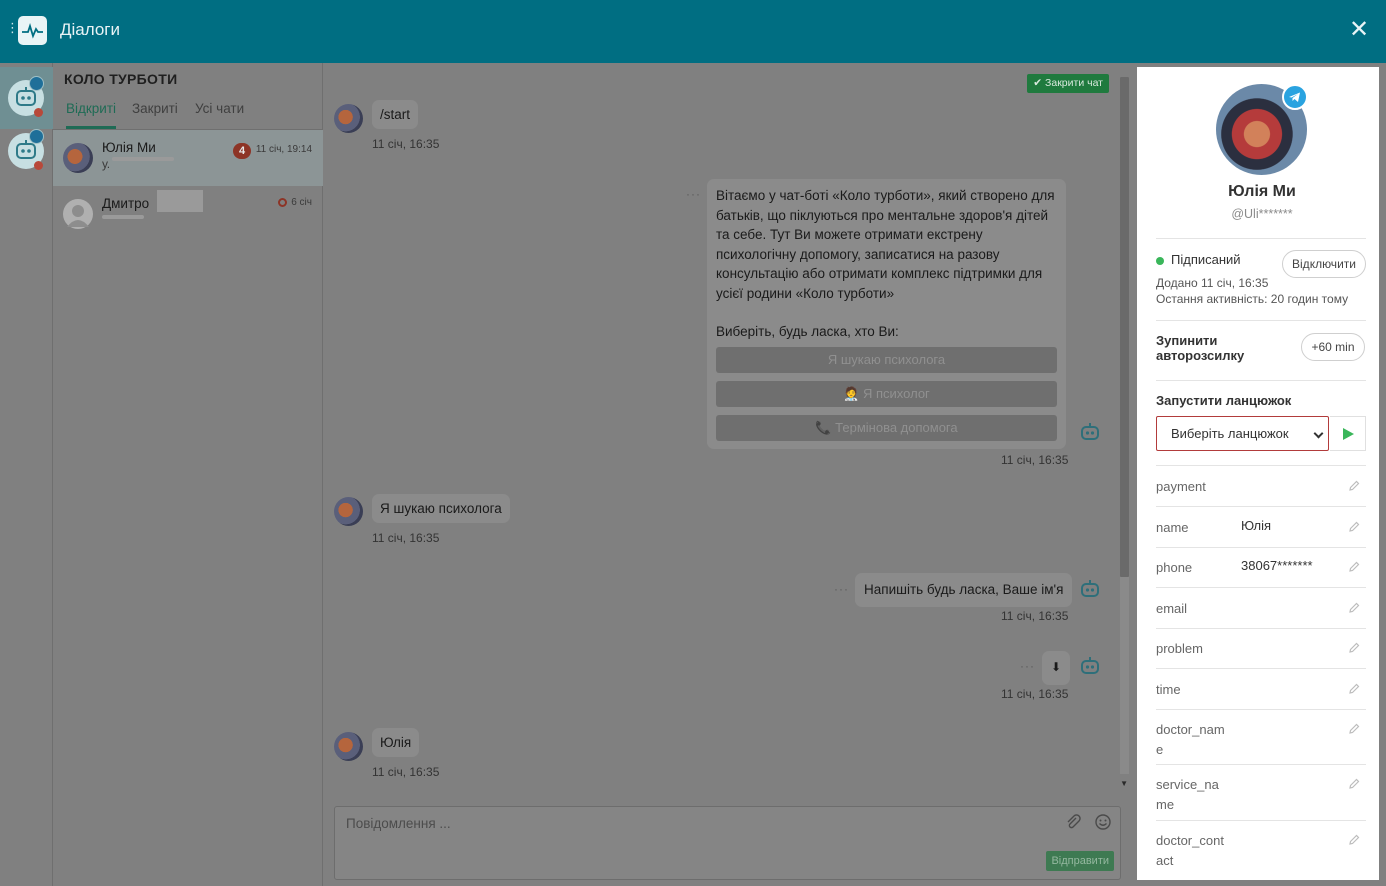 The image size is (1386, 886). What do you see at coordinates (1068, 83) in the screenshot?
I see `close-chat-button: ✔ Закрити чат` at bounding box center [1068, 83].